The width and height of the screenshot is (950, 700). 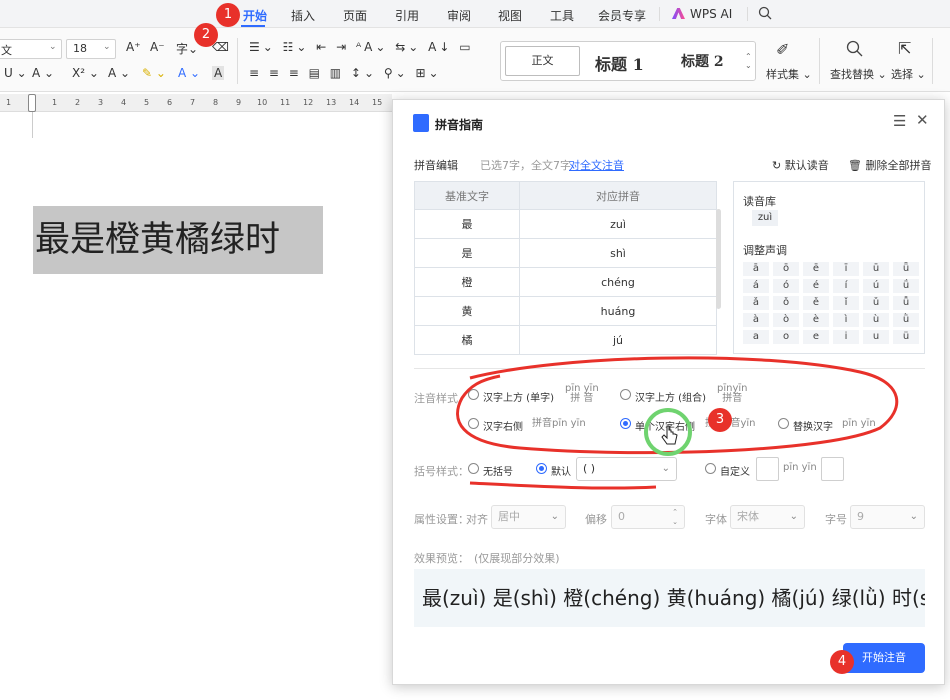 What do you see at coordinates (618, 224) in the screenshot?
I see `pinyin-cell: zuì` at bounding box center [618, 224].